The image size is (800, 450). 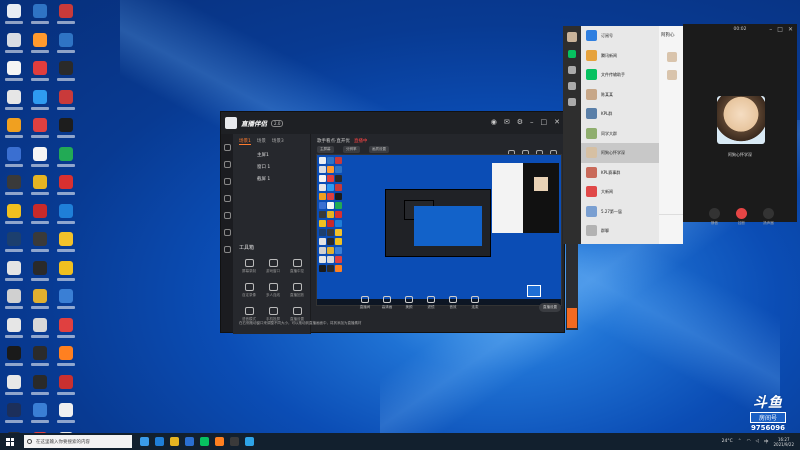 I want to click on message-input, so click(x=671, y=229).